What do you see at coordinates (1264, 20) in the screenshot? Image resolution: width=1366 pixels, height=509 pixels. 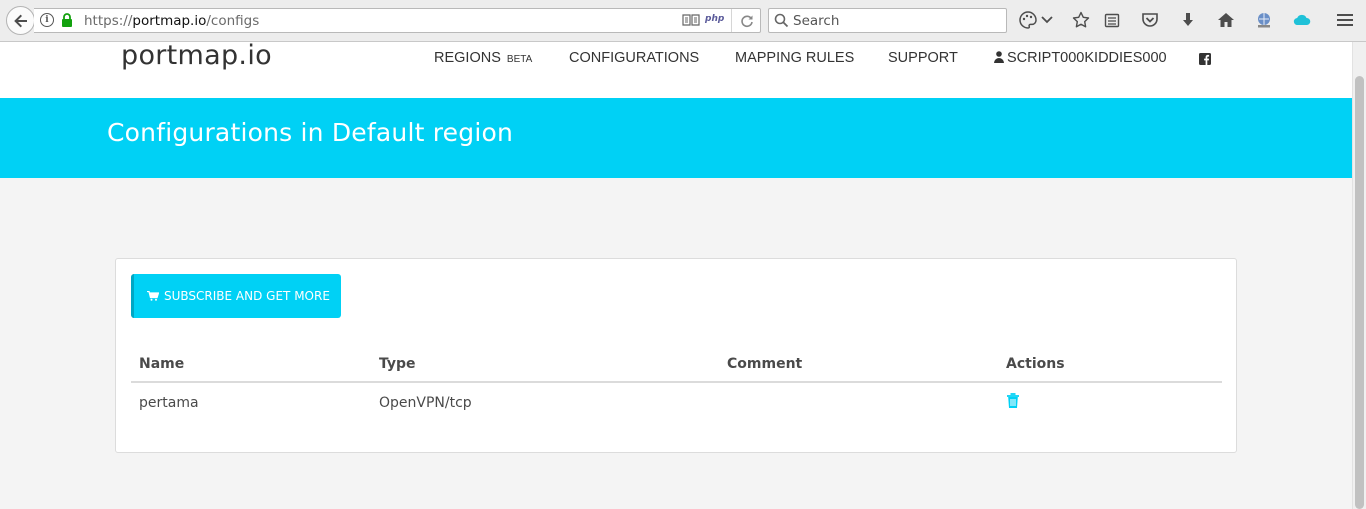 I see `extension-globe-icon` at bounding box center [1264, 20].